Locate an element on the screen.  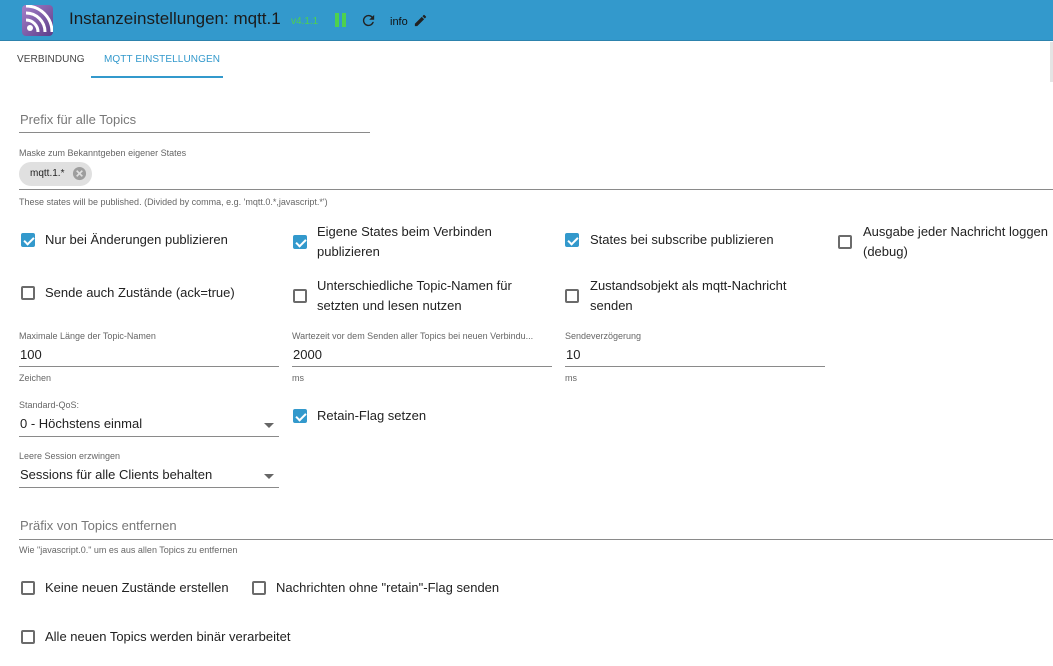
reload-icon is located at coordinates (368, 20).